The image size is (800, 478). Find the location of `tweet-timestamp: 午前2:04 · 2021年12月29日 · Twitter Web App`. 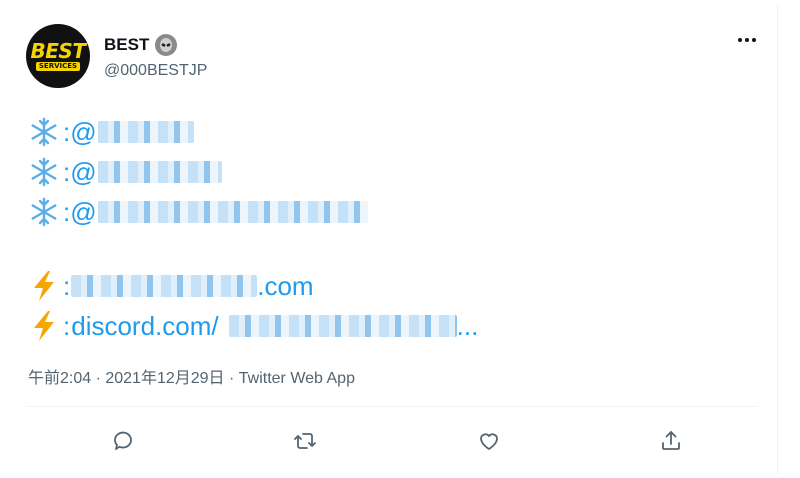

tweet-timestamp: 午前2:04 · 2021年12月29日 · Twitter Web App is located at coordinates (191, 376).